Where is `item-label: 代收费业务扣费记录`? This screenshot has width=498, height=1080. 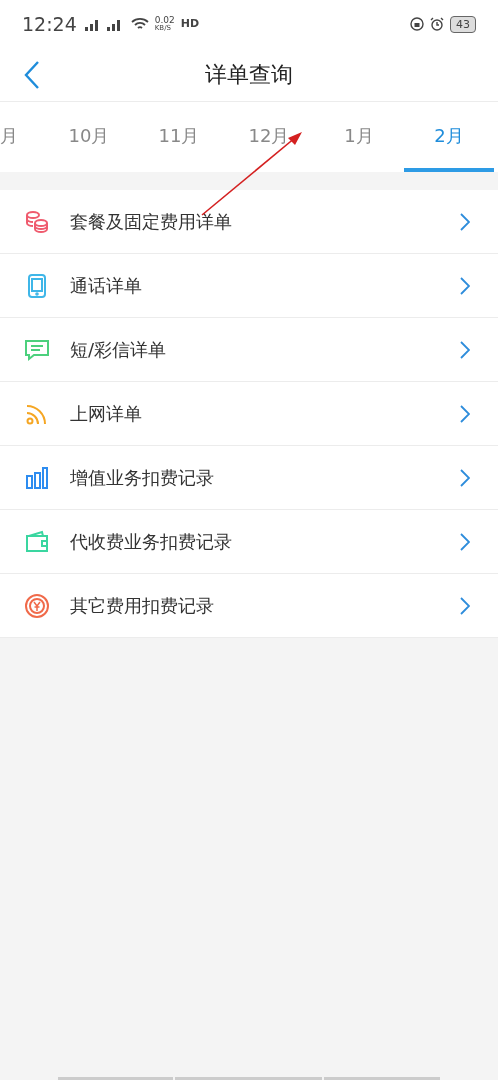
item-label: 代收费业务扣费记录 is located at coordinates (151, 542).